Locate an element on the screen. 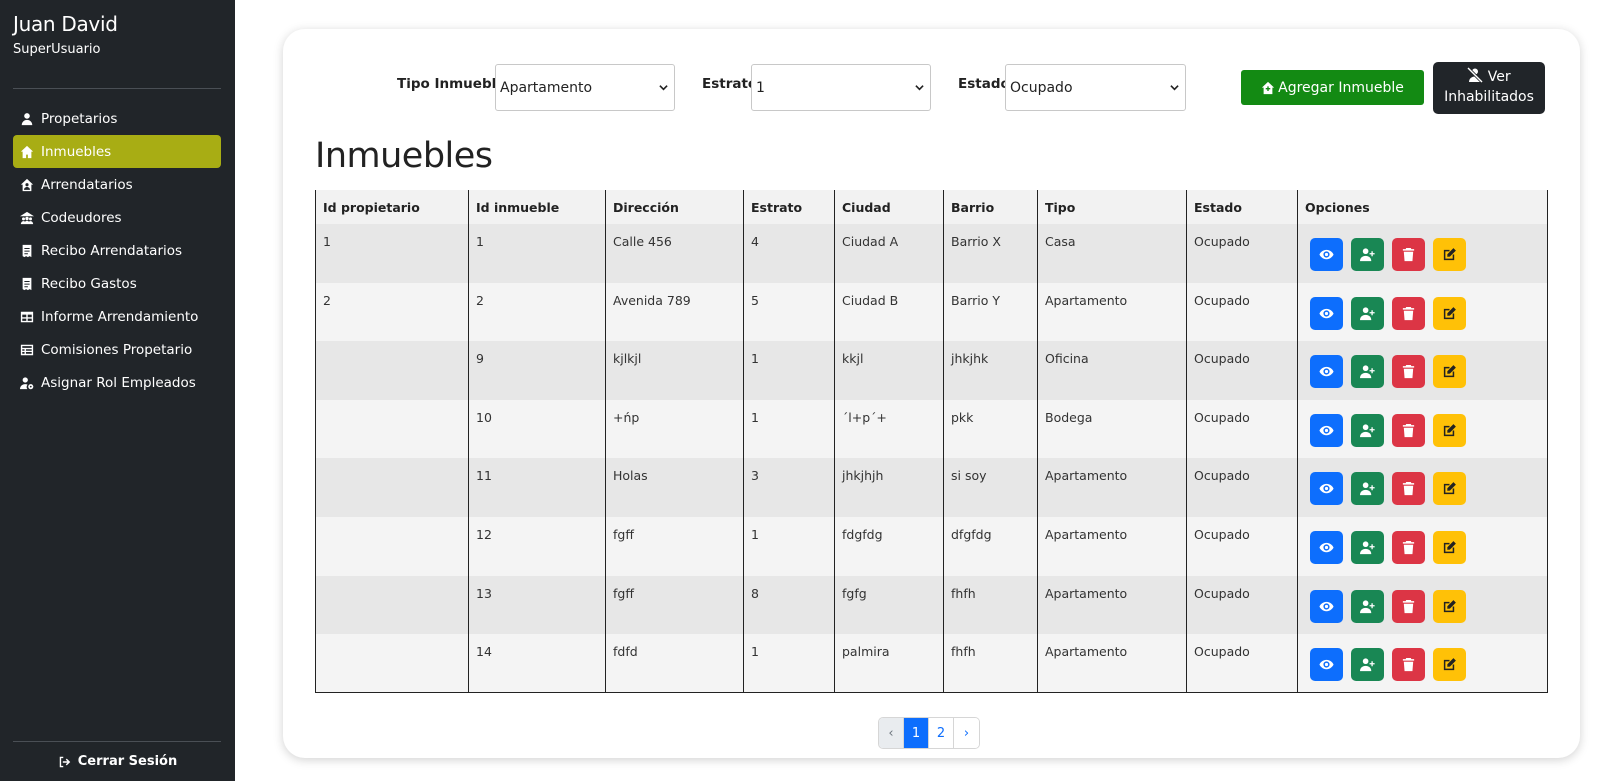 This screenshot has width=1600, height=781. user-plus-icon is located at coordinates (1367, 313).